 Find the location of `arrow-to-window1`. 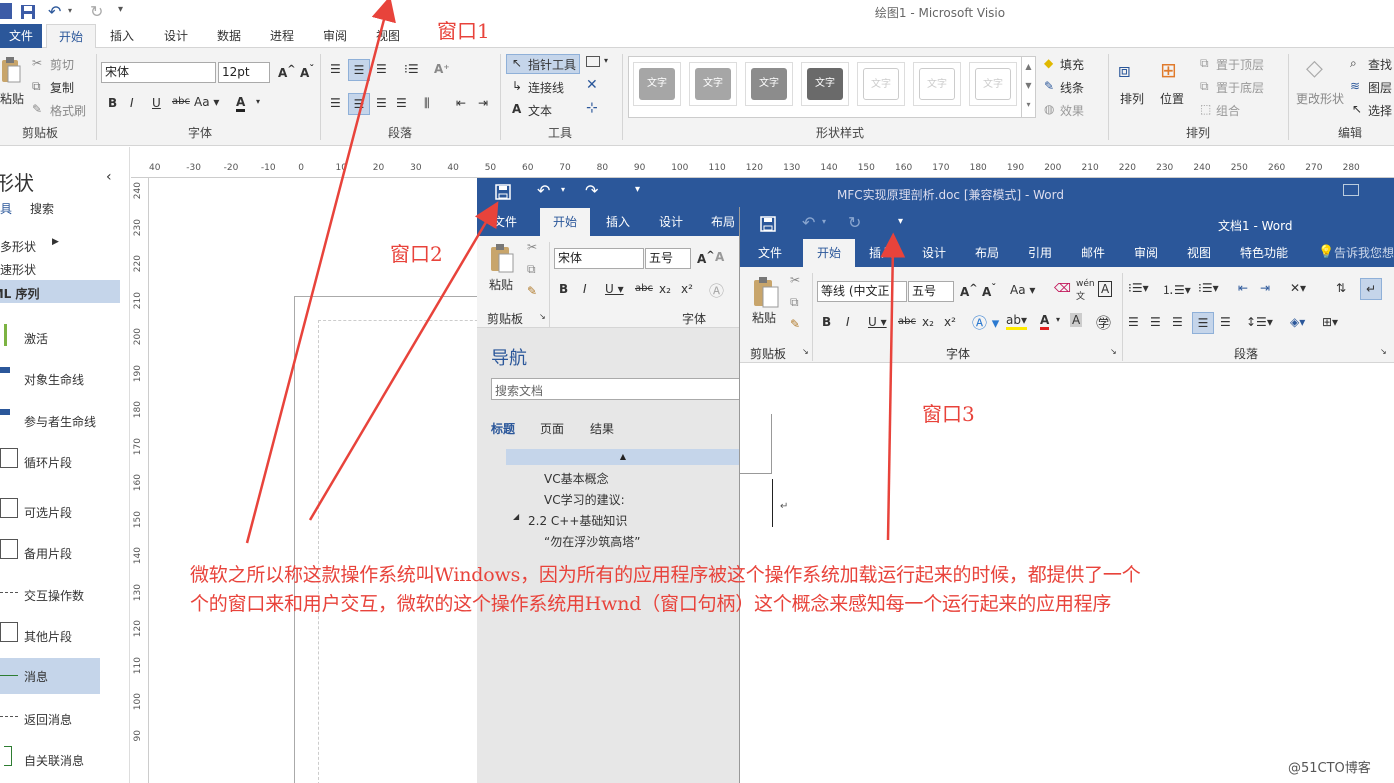

arrow-to-window1 is located at coordinates (320, 272).